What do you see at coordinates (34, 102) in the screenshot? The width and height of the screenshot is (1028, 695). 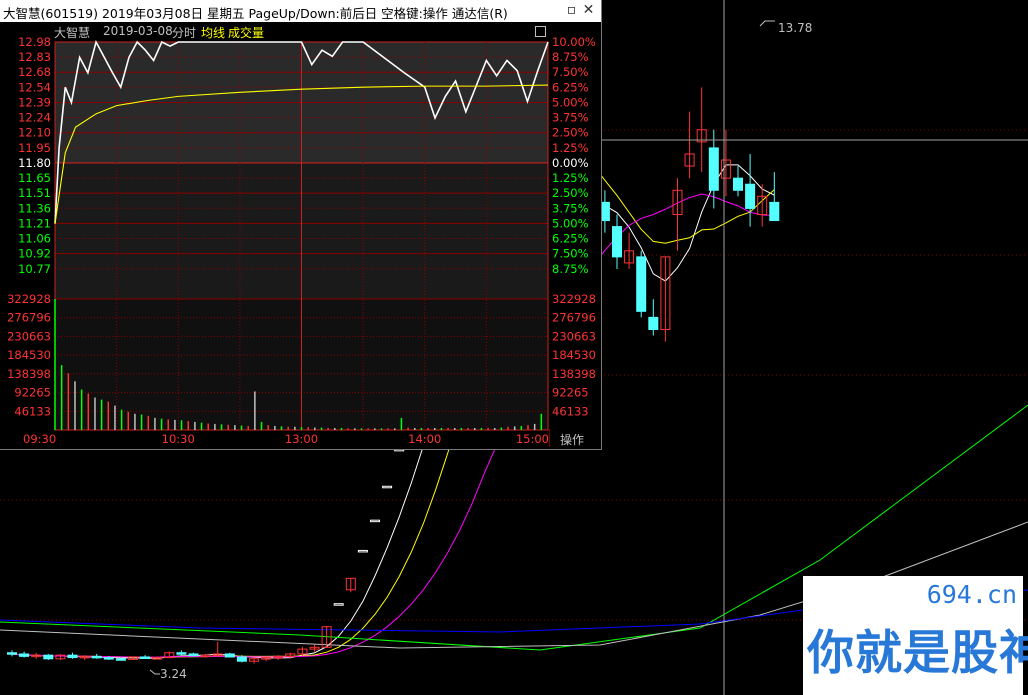 I see `price-tick: 12.39` at bounding box center [34, 102].